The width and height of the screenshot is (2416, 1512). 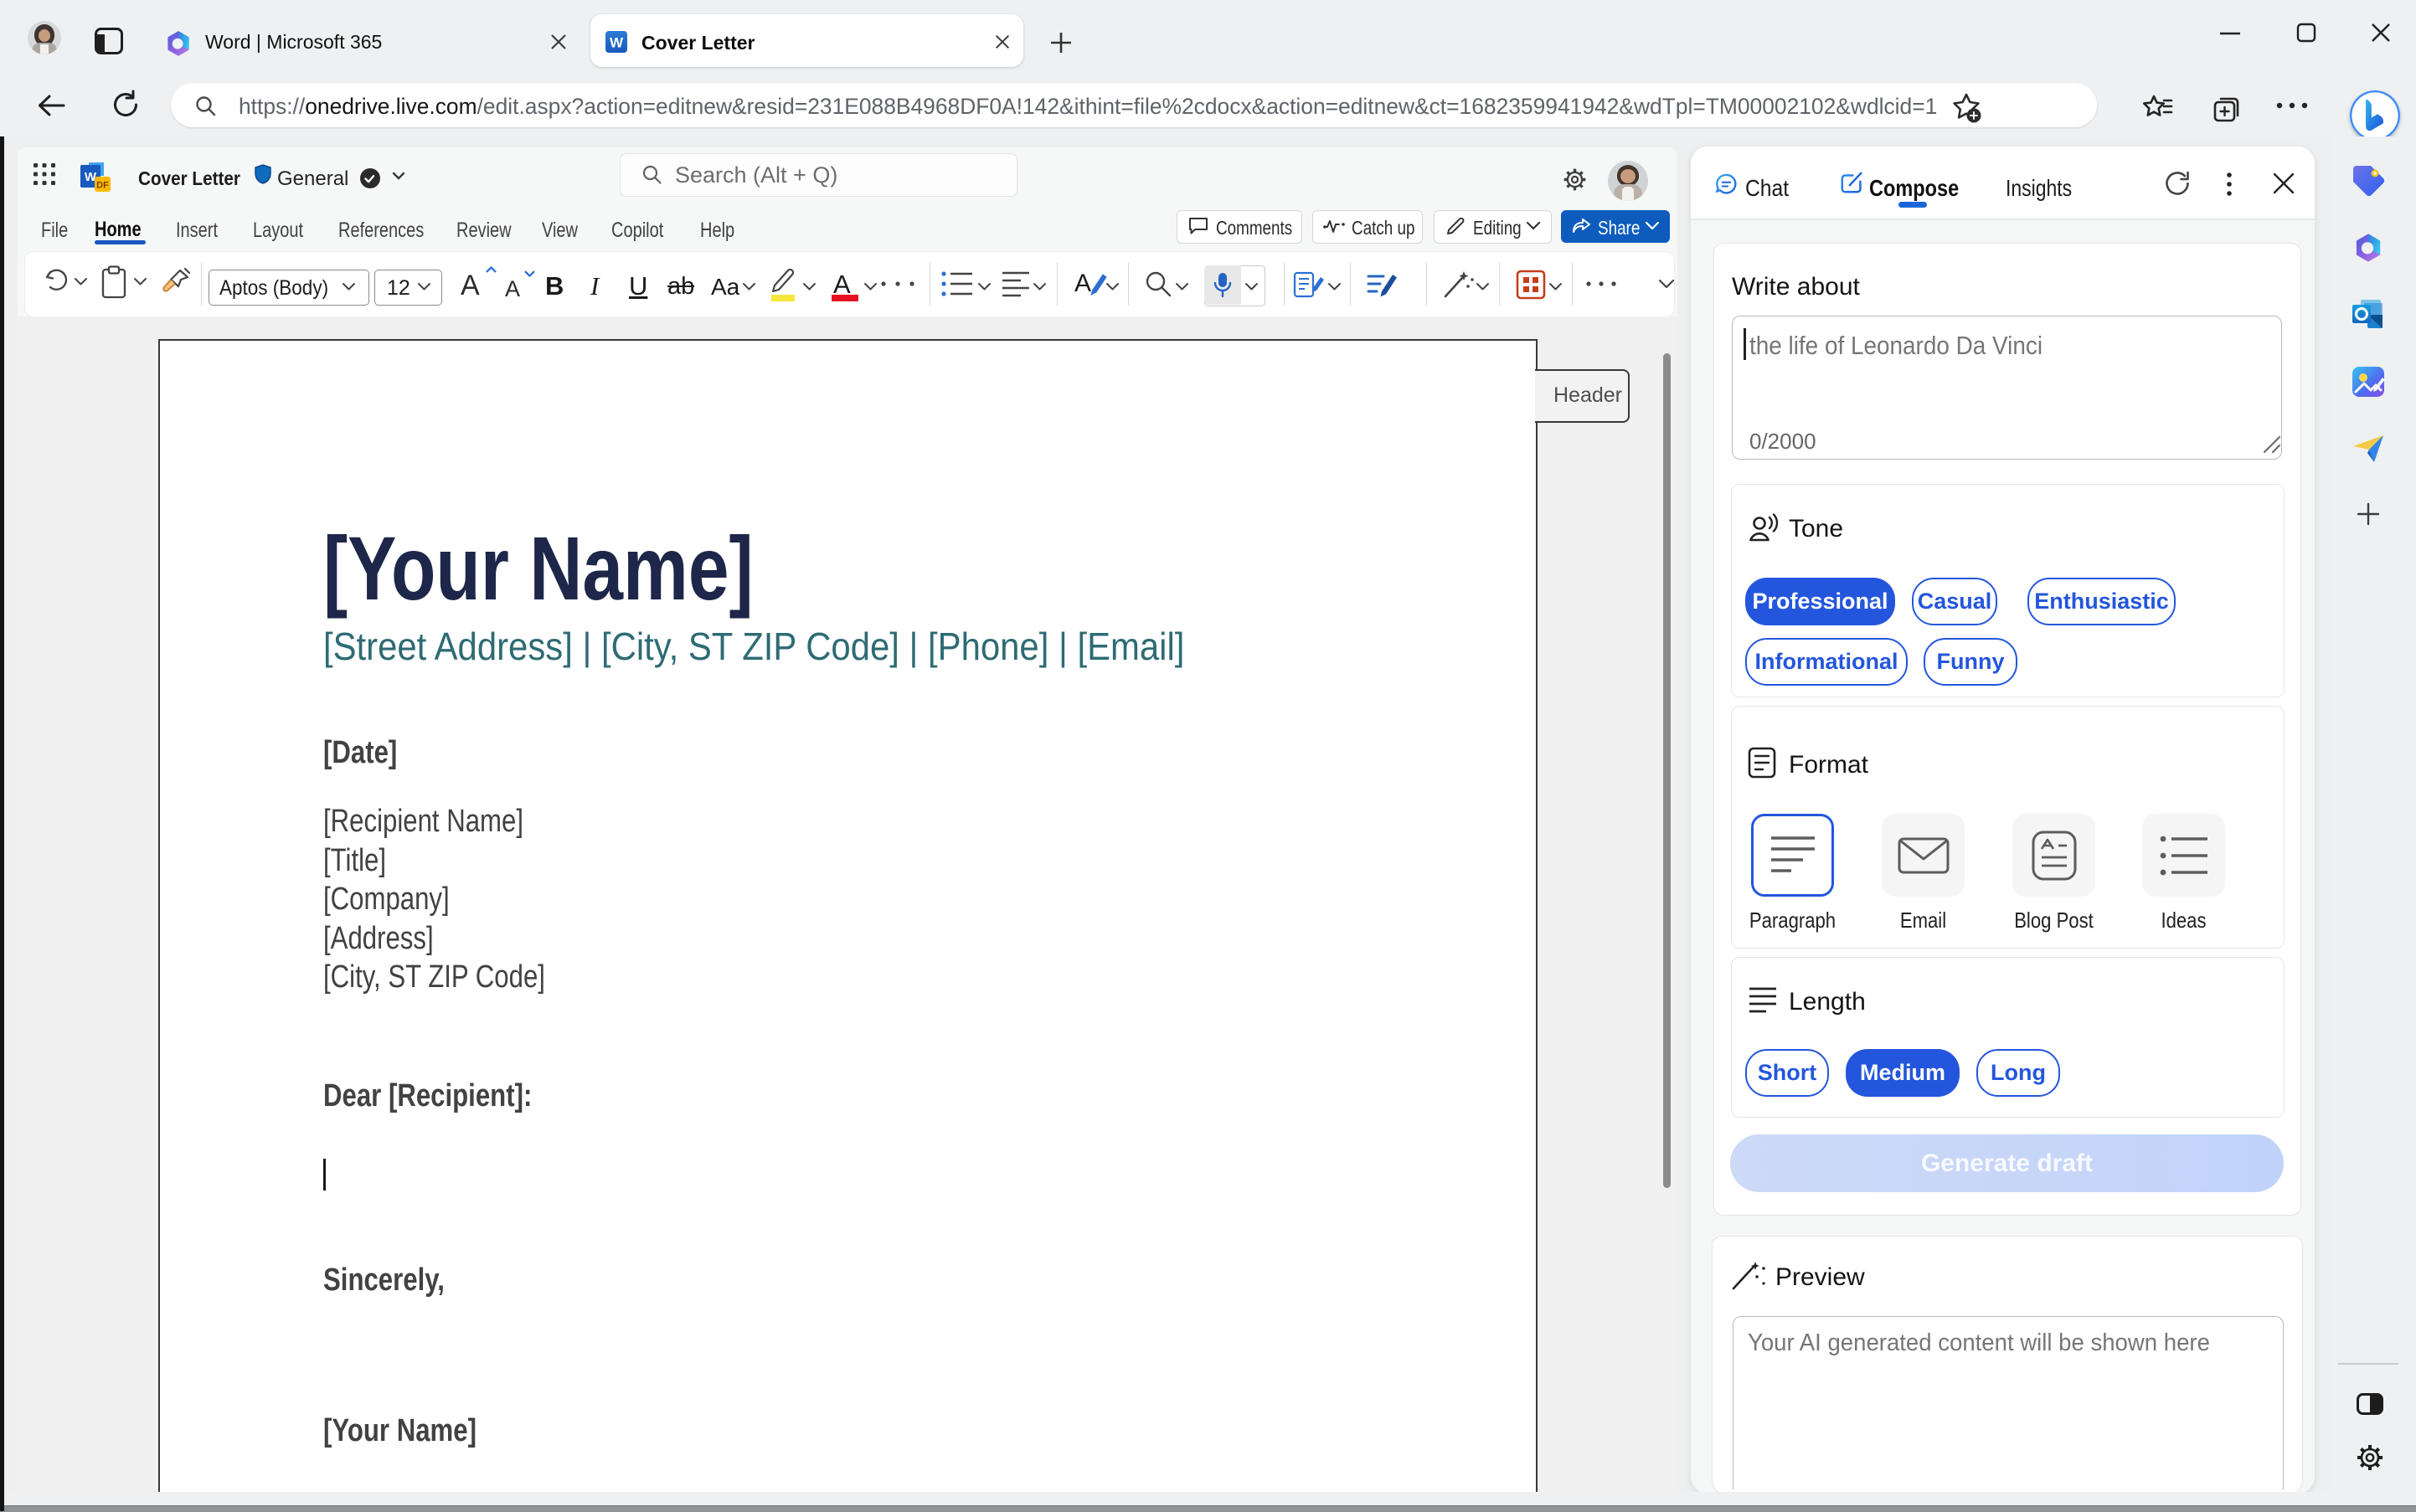 What do you see at coordinates (617, 43) in the screenshot?
I see `svg-text: W` at bounding box center [617, 43].